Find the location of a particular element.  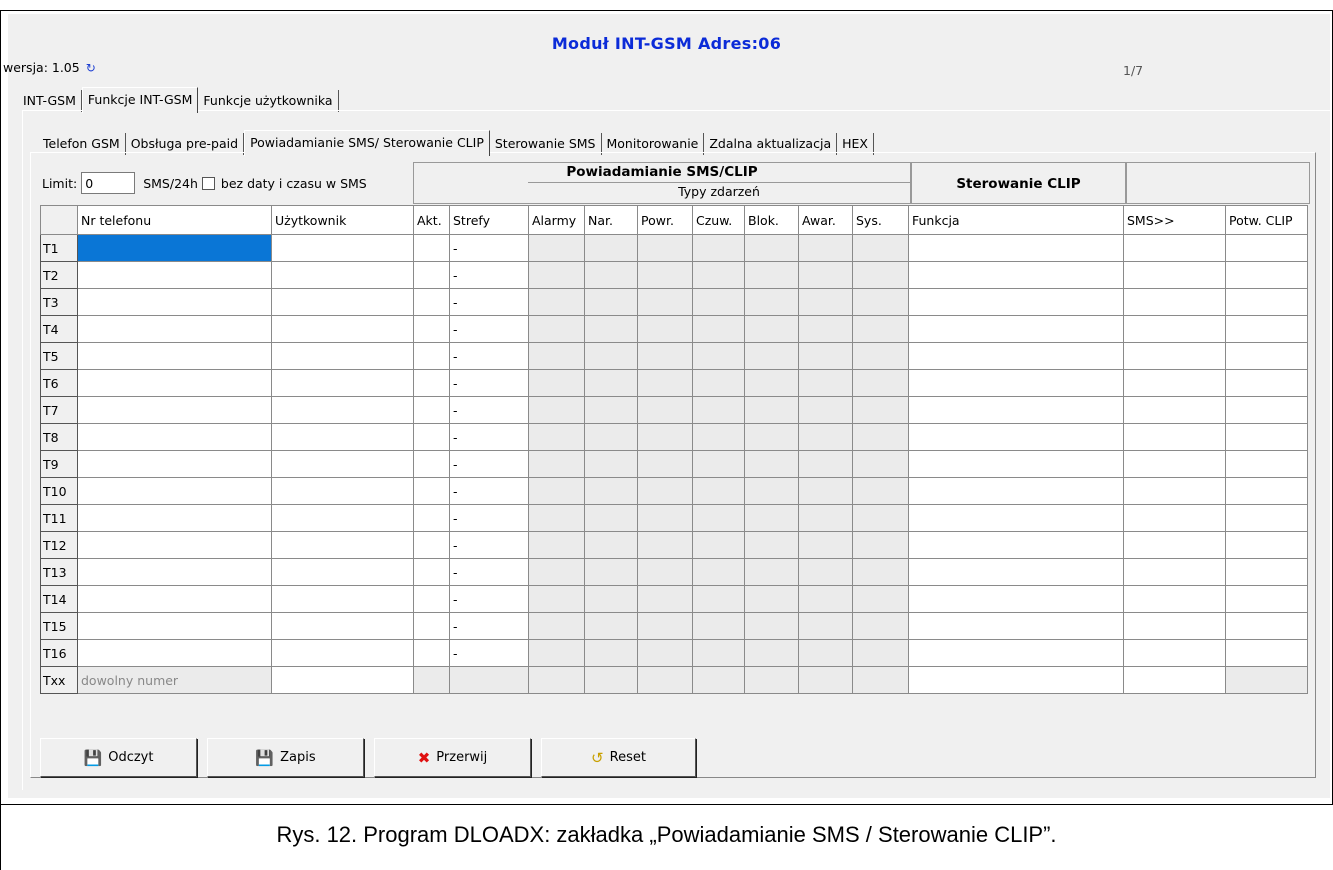

any-number-row: Txx dowolny numer is located at coordinates (674, 680).